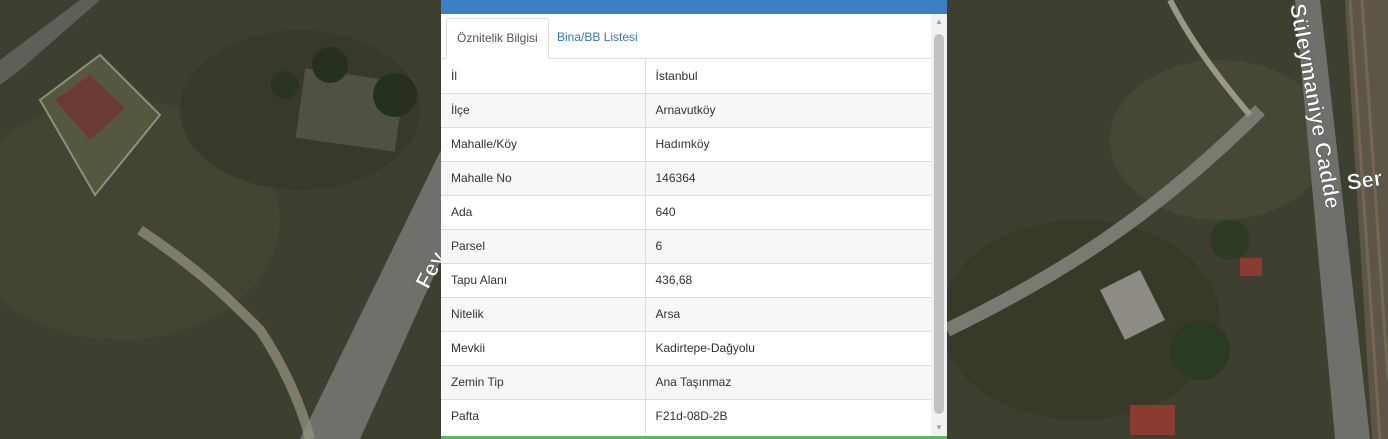 The height and width of the screenshot is (439, 1388). I want to click on scrollbar: ▲ ▼, so click(939, 225).